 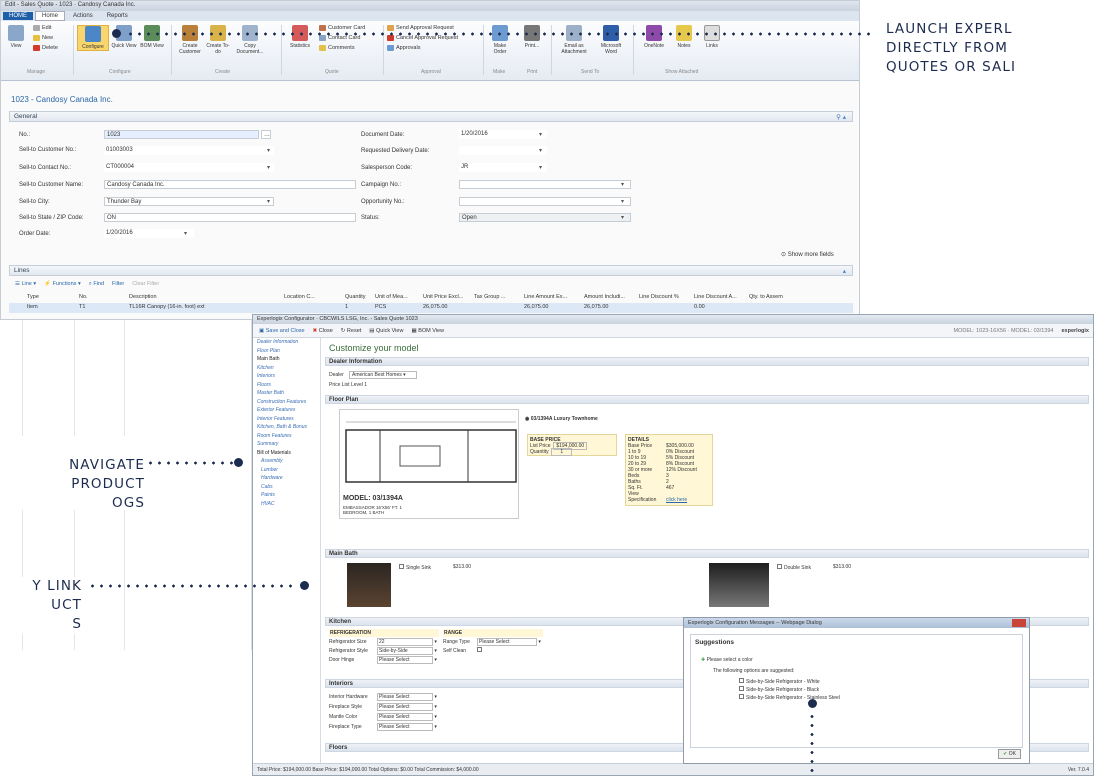 I want to click on bom-view-button: BOM View, so click(x=152, y=37).